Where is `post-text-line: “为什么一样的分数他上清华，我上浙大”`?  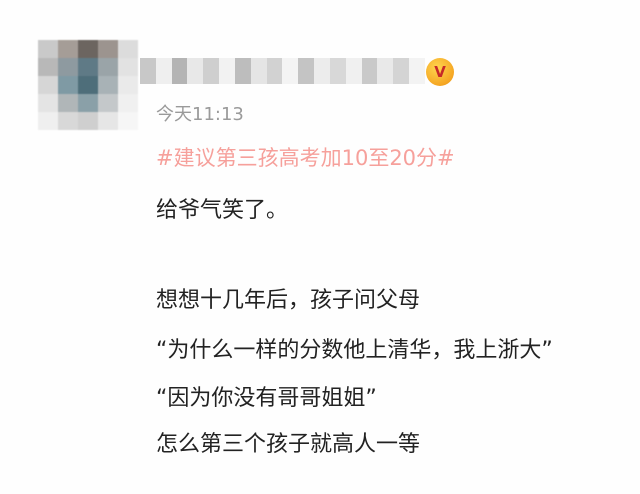
post-text-line: “为什么一样的分数他上清华，我上浙大” is located at coordinates (354, 350).